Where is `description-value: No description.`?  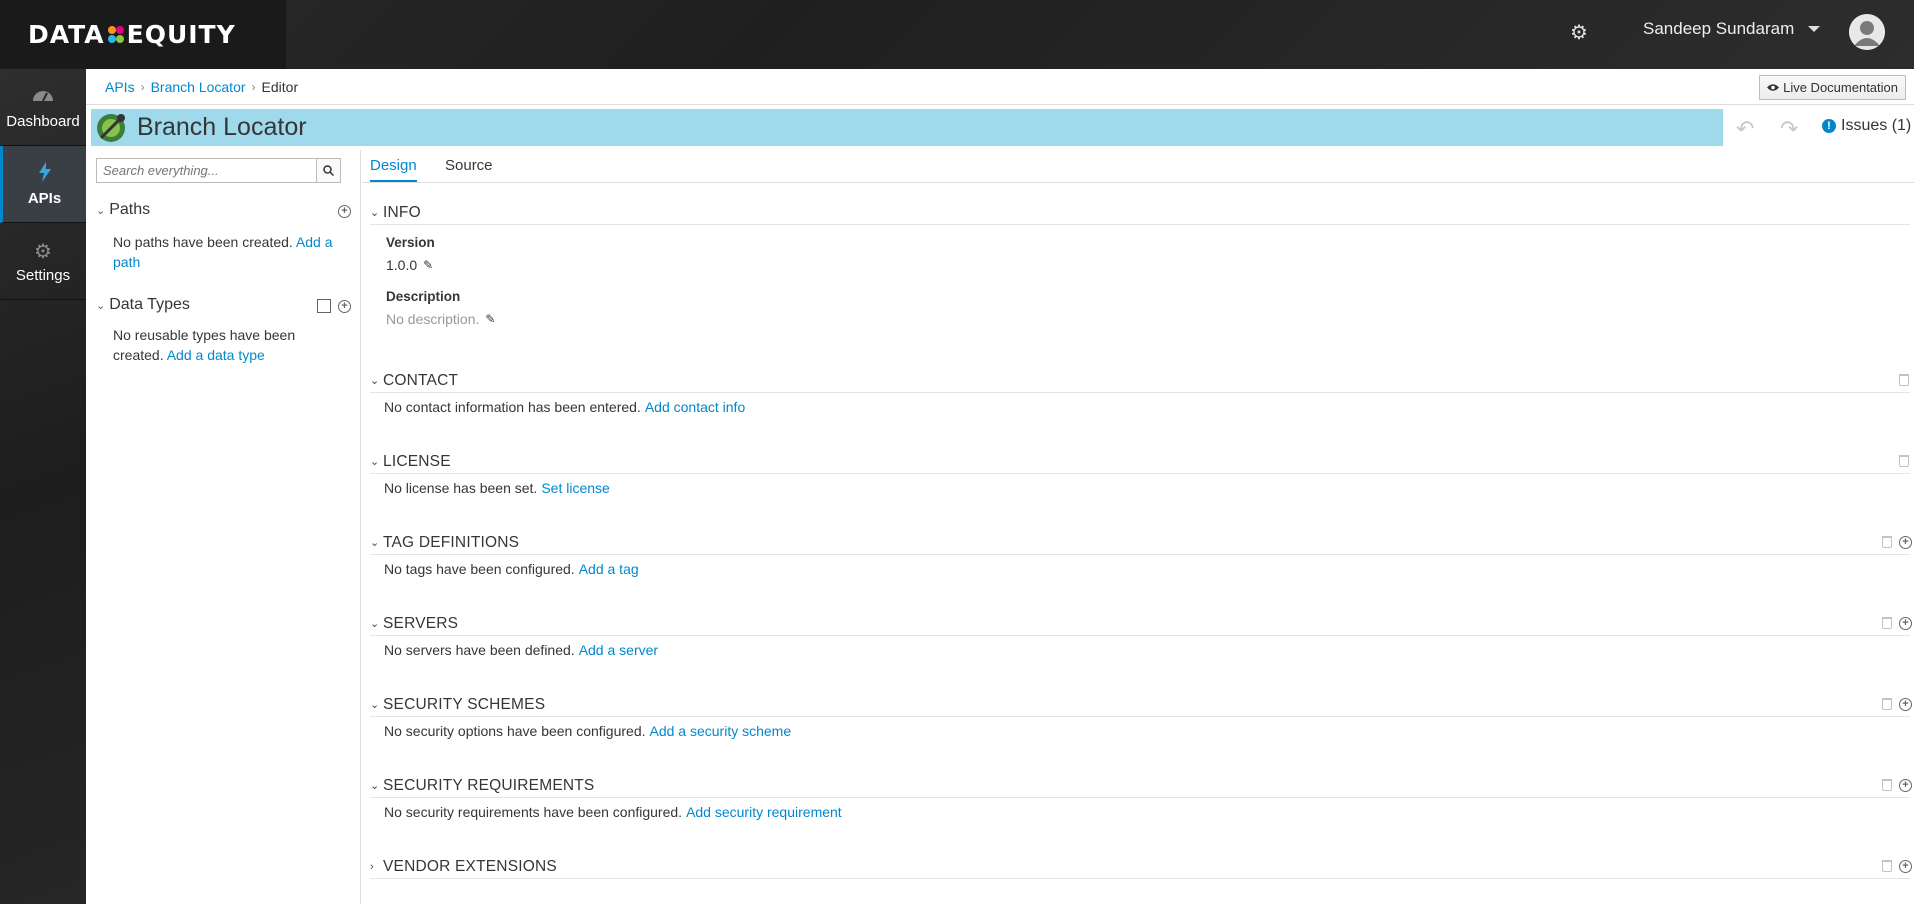
description-value: No description. is located at coordinates (433, 319).